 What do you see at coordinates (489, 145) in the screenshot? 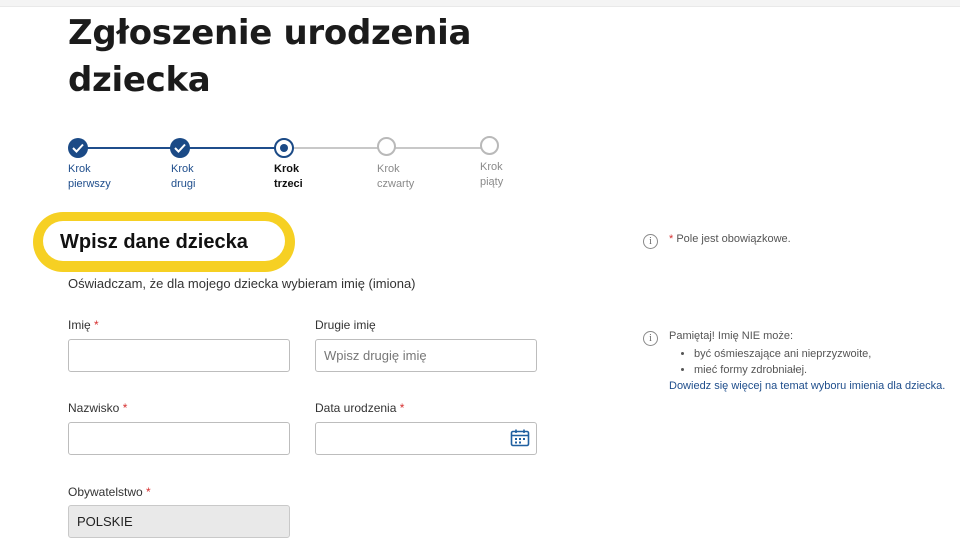
I see `step-5-pending-icon` at bounding box center [489, 145].